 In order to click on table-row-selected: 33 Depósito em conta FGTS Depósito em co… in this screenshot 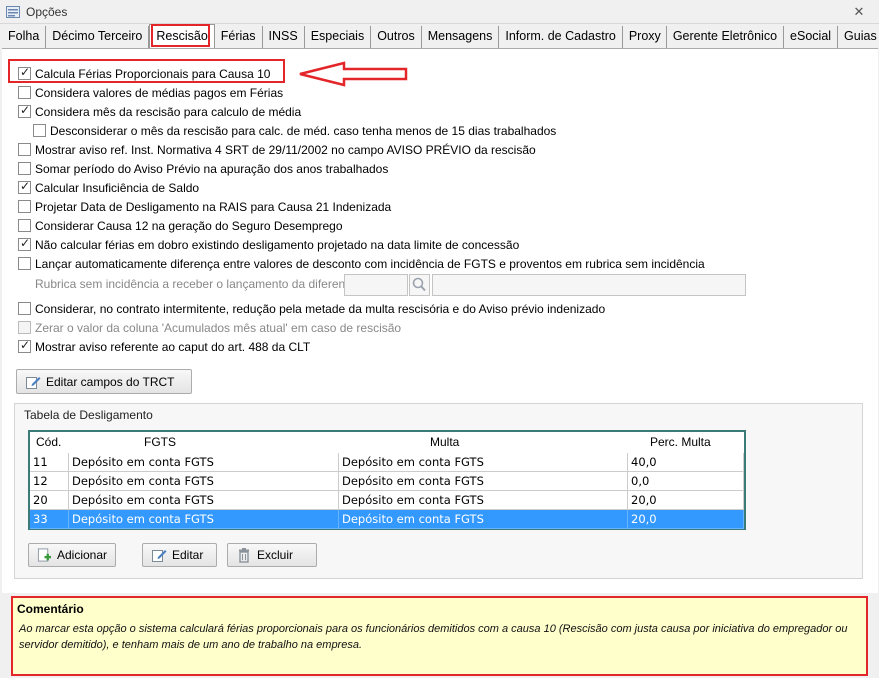, I will do `click(387, 519)`.